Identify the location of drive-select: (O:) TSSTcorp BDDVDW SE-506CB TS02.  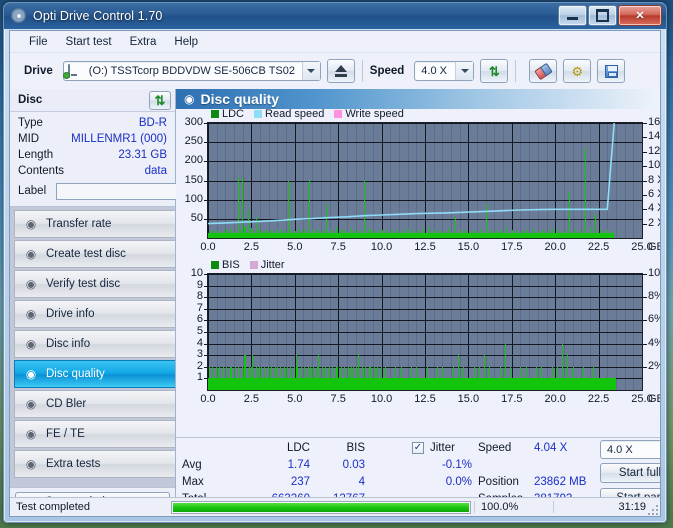
(191, 71).